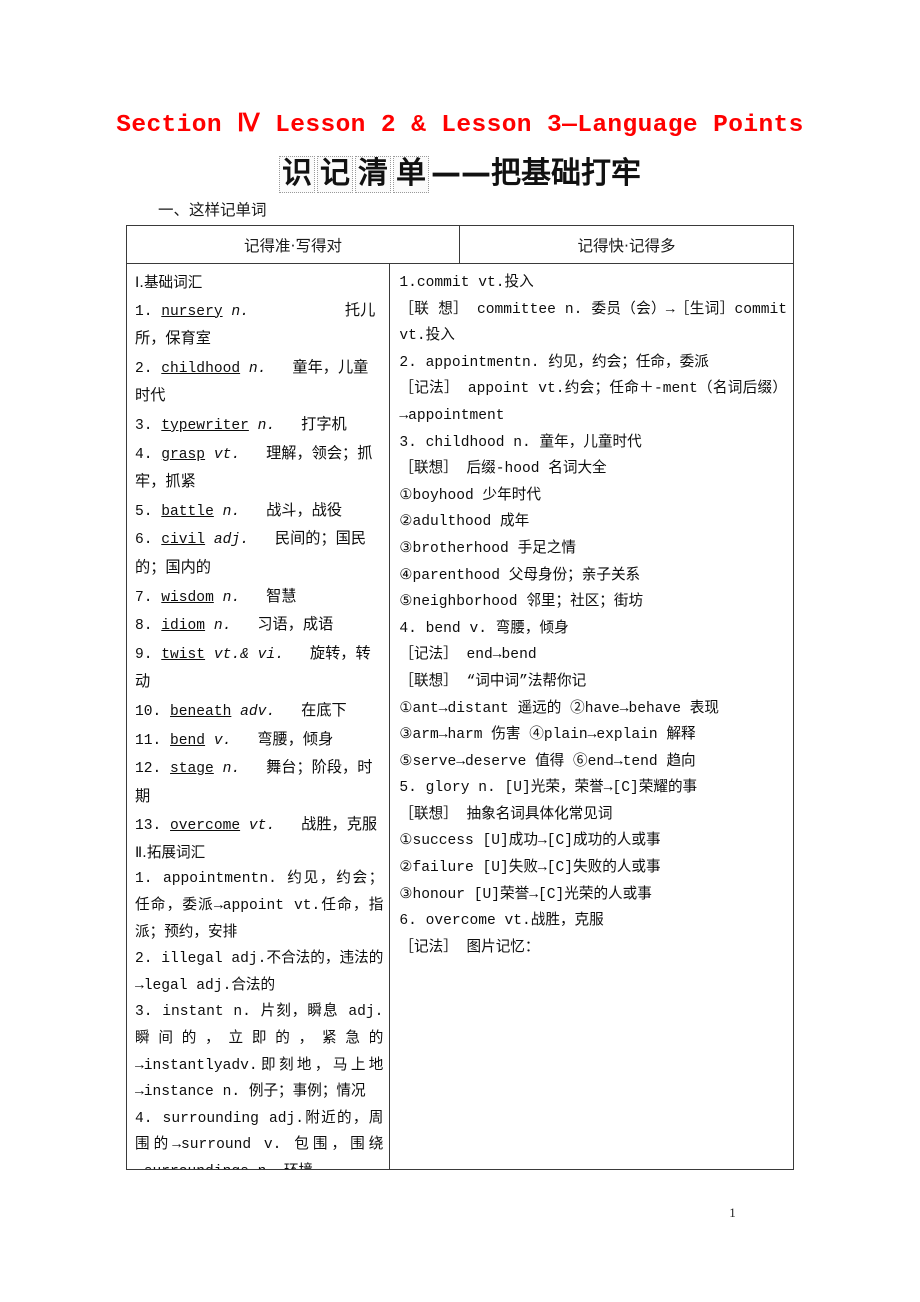  I want to click on banner-char-1: 识, so click(297, 174).